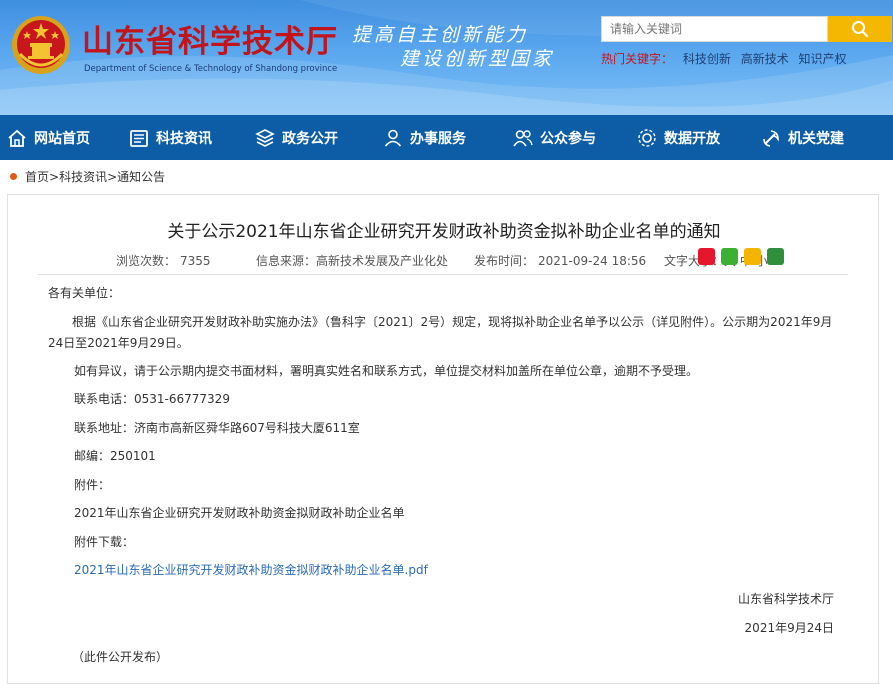 Image resolution: width=893 pixels, height=684 pixels. What do you see at coordinates (17, 138) in the screenshot?
I see `home-icon` at bounding box center [17, 138].